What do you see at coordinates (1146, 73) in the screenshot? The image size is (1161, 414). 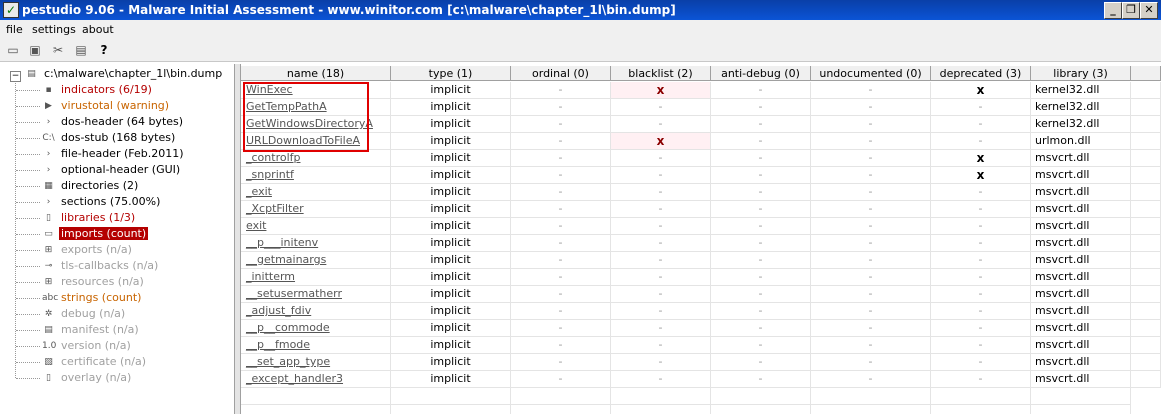 I see `column-header-filler` at bounding box center [1146, 73].